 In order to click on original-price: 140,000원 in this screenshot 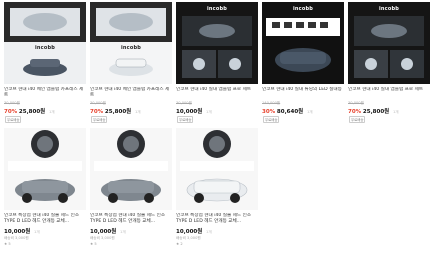, I will do `click(271, 103)`.